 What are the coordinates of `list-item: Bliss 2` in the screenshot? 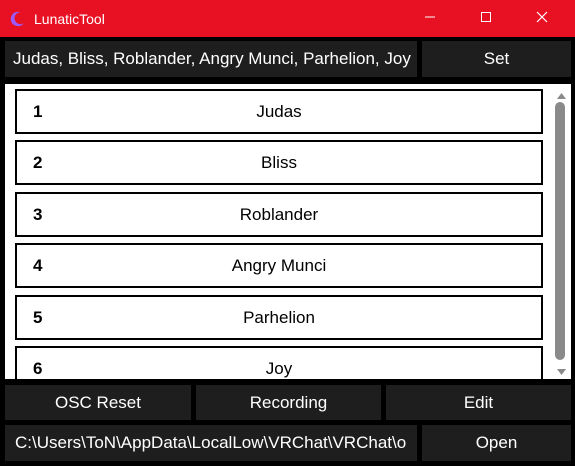 It's located at (279, 162).